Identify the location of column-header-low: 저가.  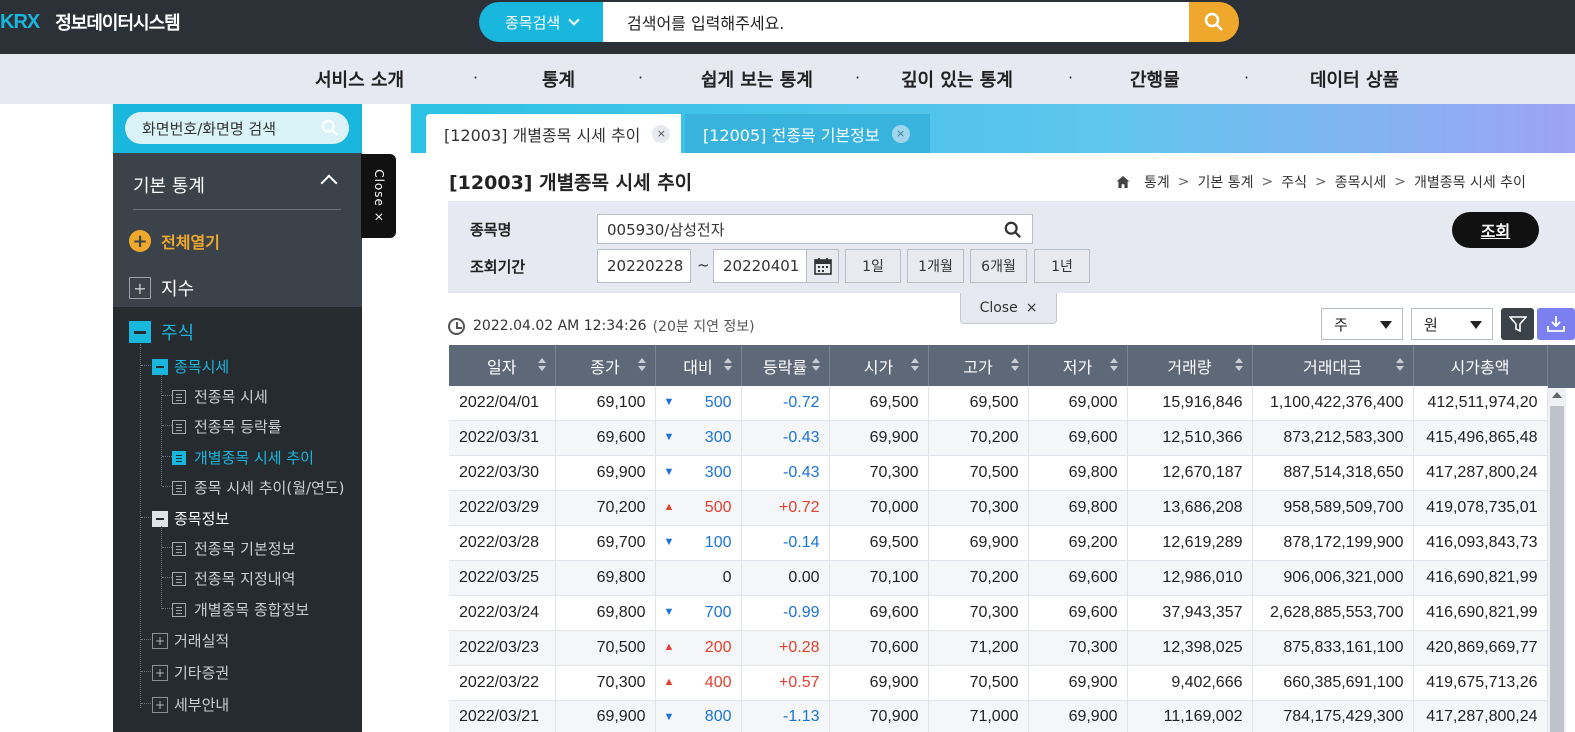
(1078, 365).